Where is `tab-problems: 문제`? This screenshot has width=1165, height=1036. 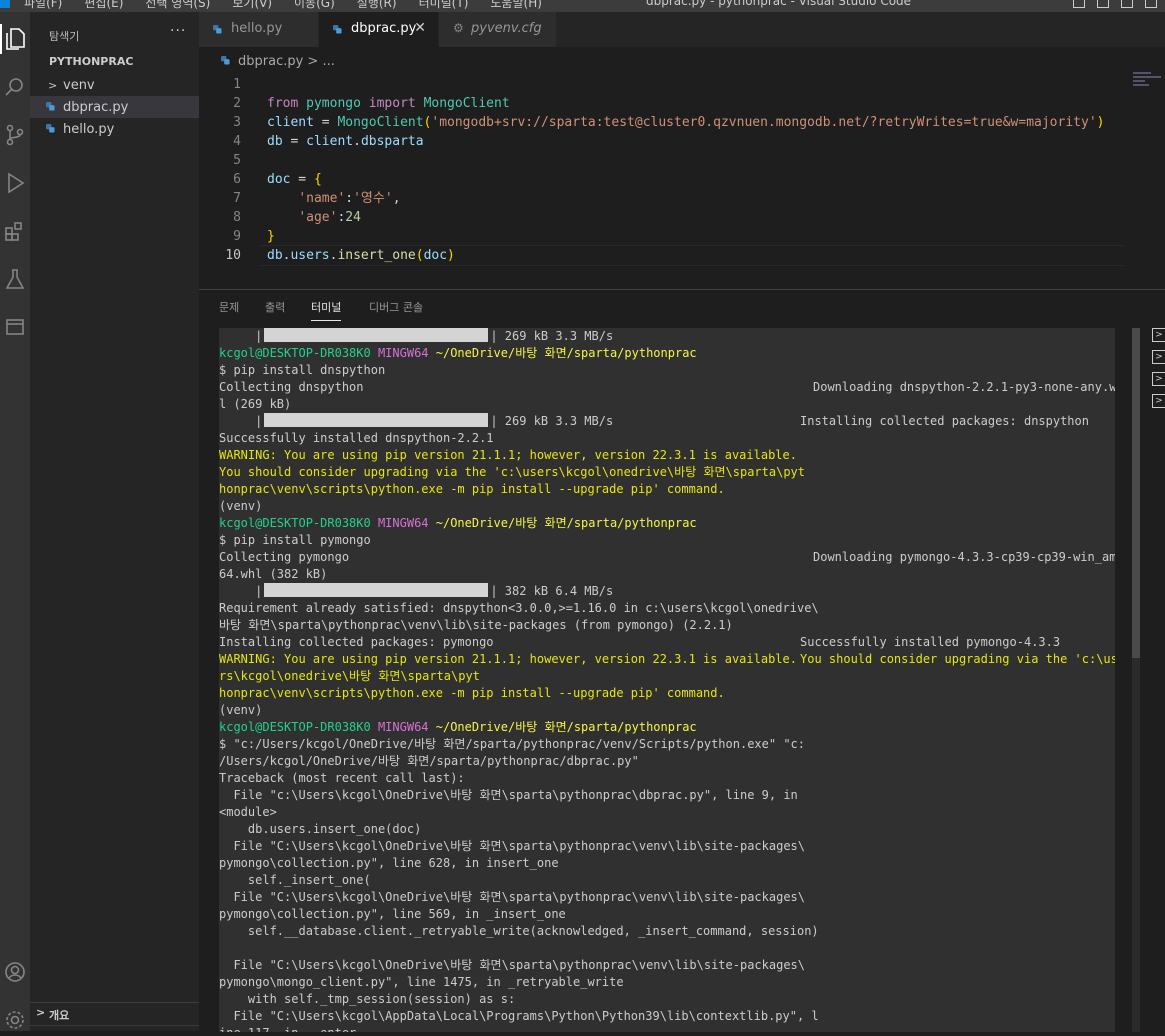 tab-problems: 문제 is located at coordinates (229, 307).